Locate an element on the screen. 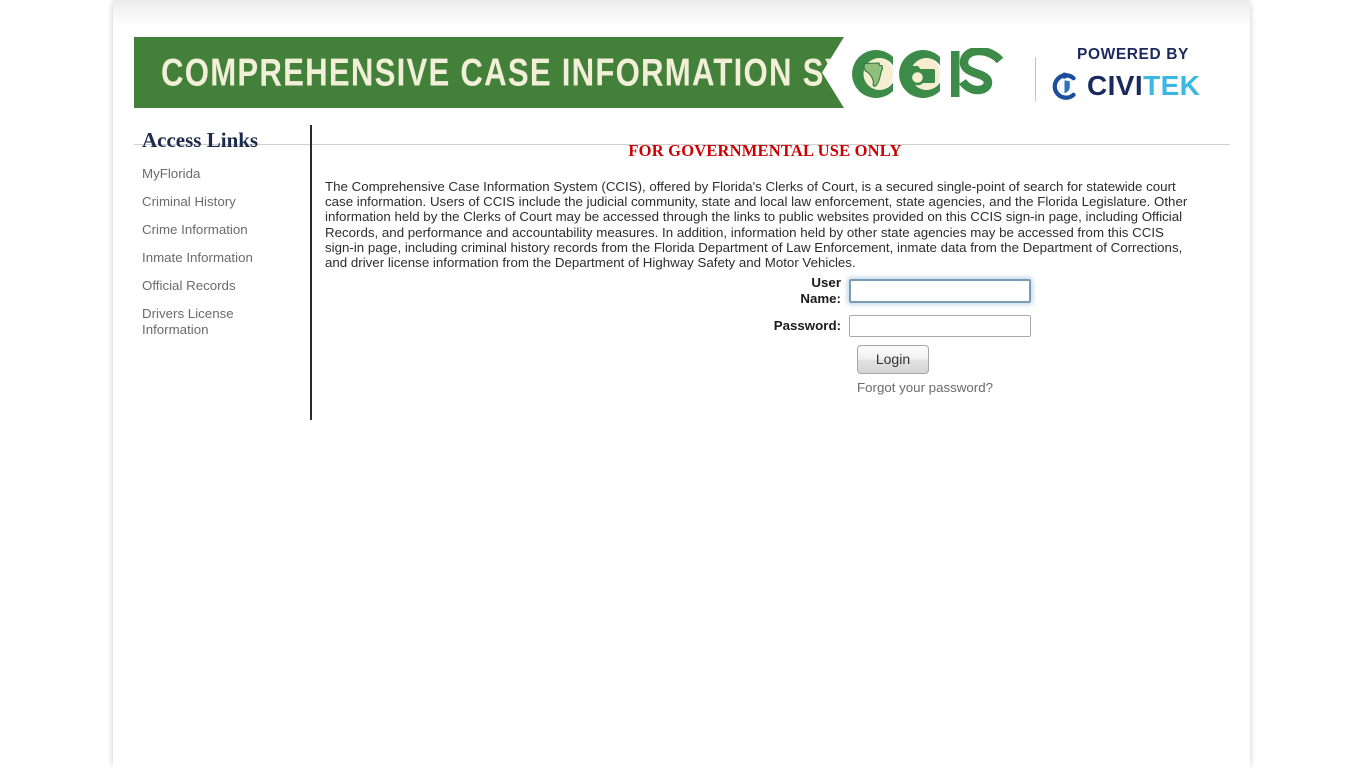 This screenshot has width=1366, height=768. civitek-mark-icon is located at coordinates (1064, 86).